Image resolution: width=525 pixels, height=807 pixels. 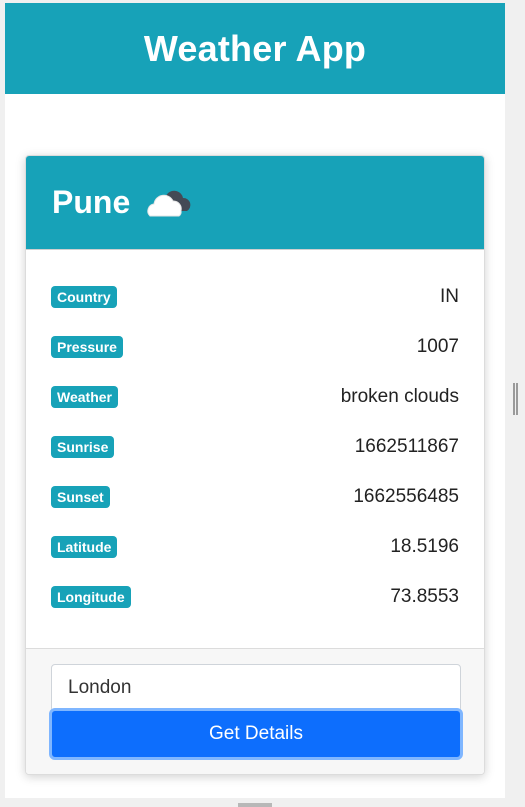 I want to click on latitude-badge: Latitude, so click(x=84, y=547).